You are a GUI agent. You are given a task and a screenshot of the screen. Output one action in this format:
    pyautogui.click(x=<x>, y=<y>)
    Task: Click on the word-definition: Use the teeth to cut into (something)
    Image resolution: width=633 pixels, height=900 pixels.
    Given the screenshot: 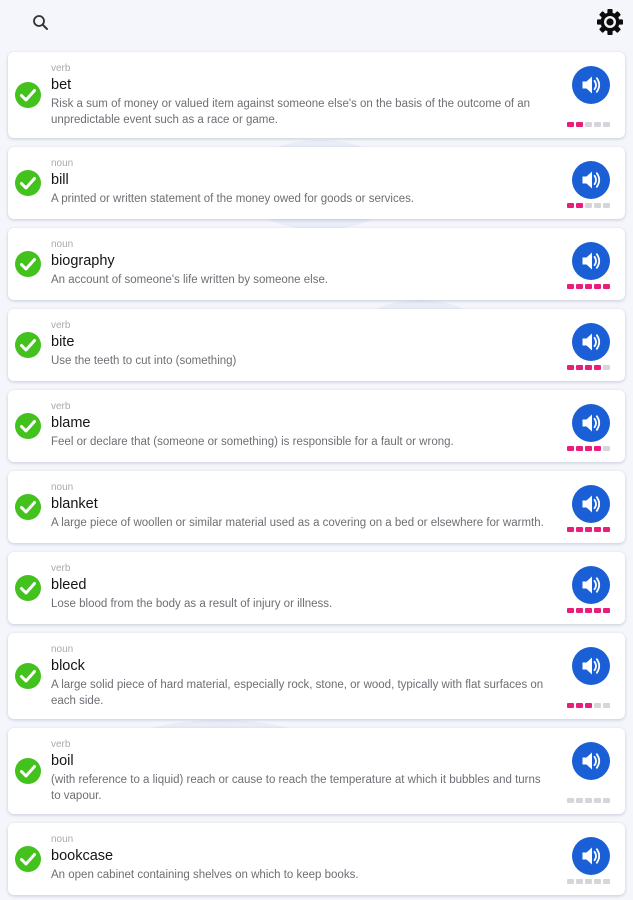 What is the action you would take?
    pyautogui.click(x=144, y=361)
    